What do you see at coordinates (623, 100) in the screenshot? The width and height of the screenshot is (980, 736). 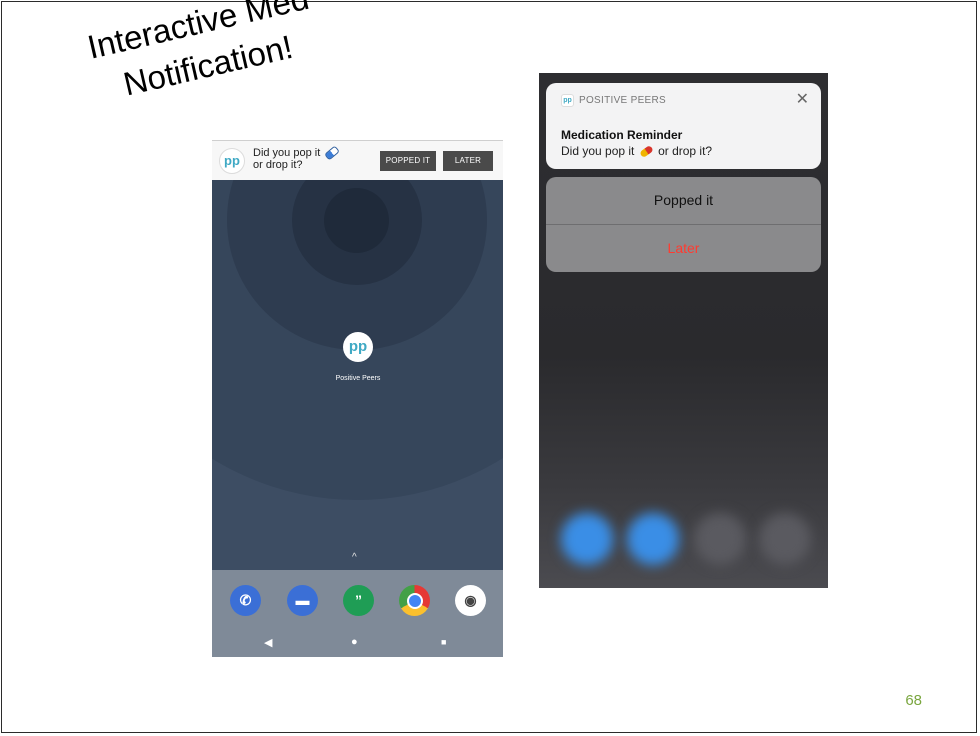 I see `ios-app-name: POSITIVE PEERS` at bounding box center [623, 100].